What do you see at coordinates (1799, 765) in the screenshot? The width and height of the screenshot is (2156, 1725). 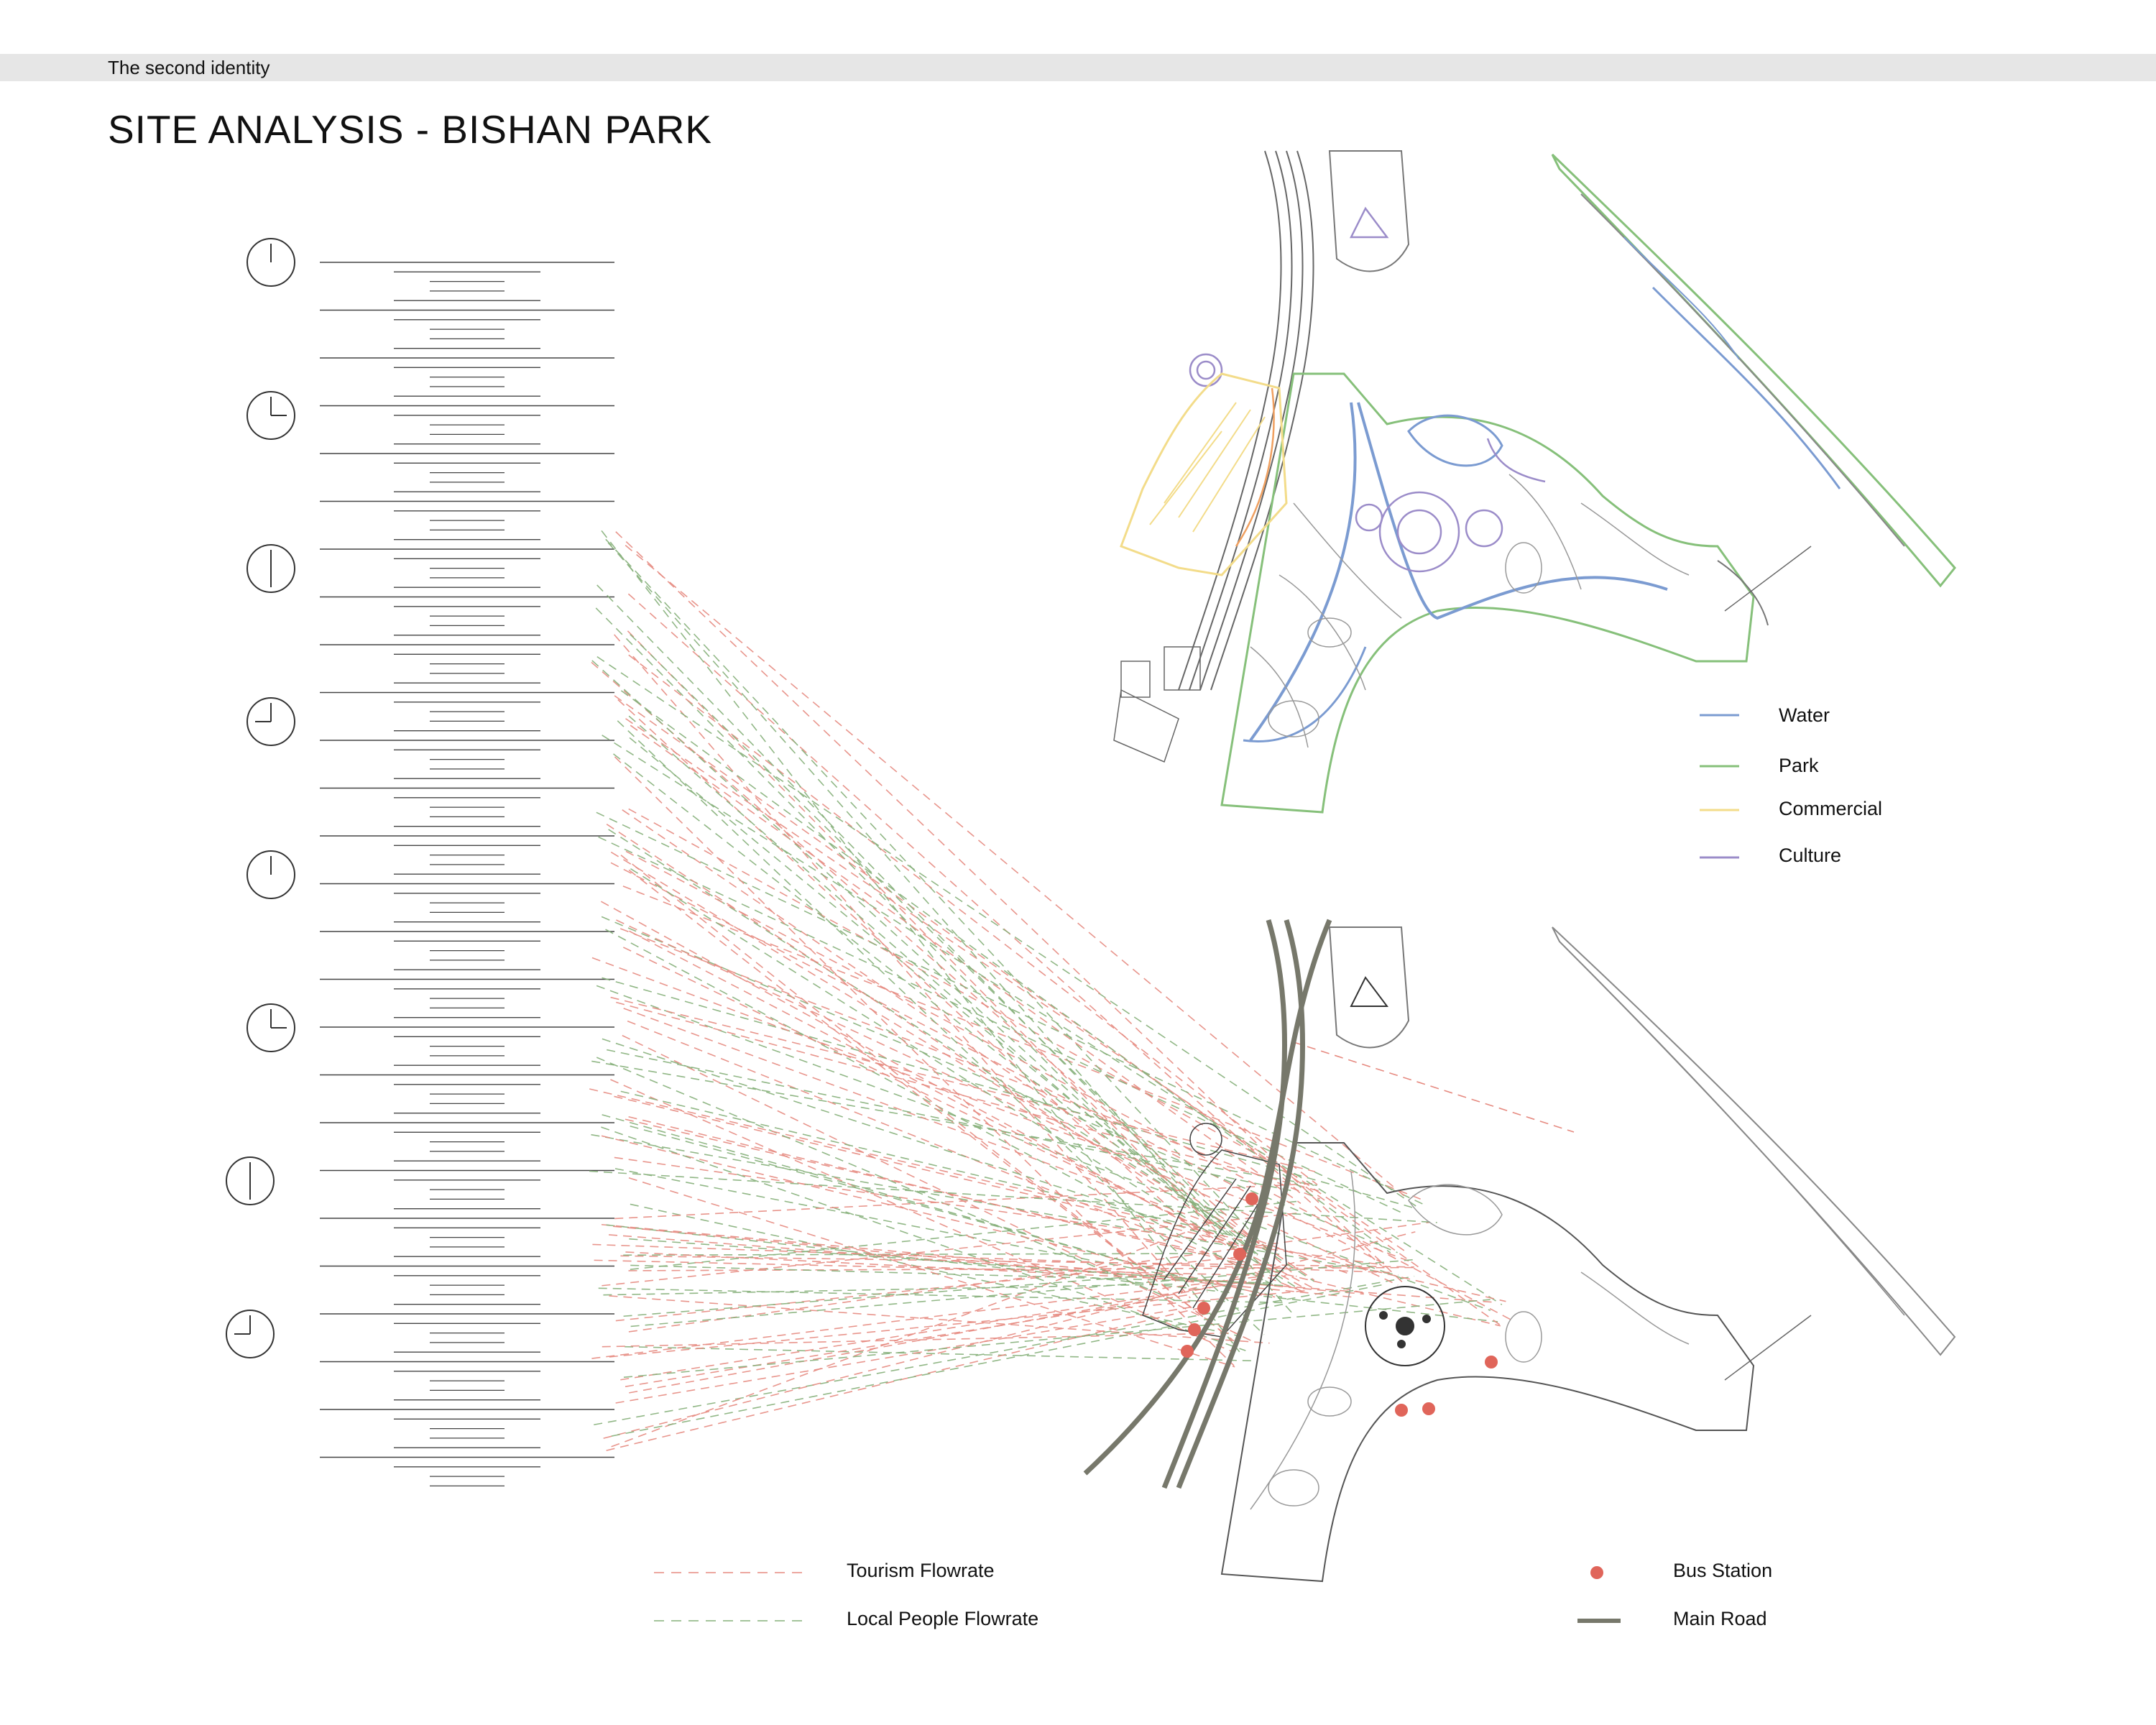 I see `legend-park-label: Park` at bounding box center [1799, 765].